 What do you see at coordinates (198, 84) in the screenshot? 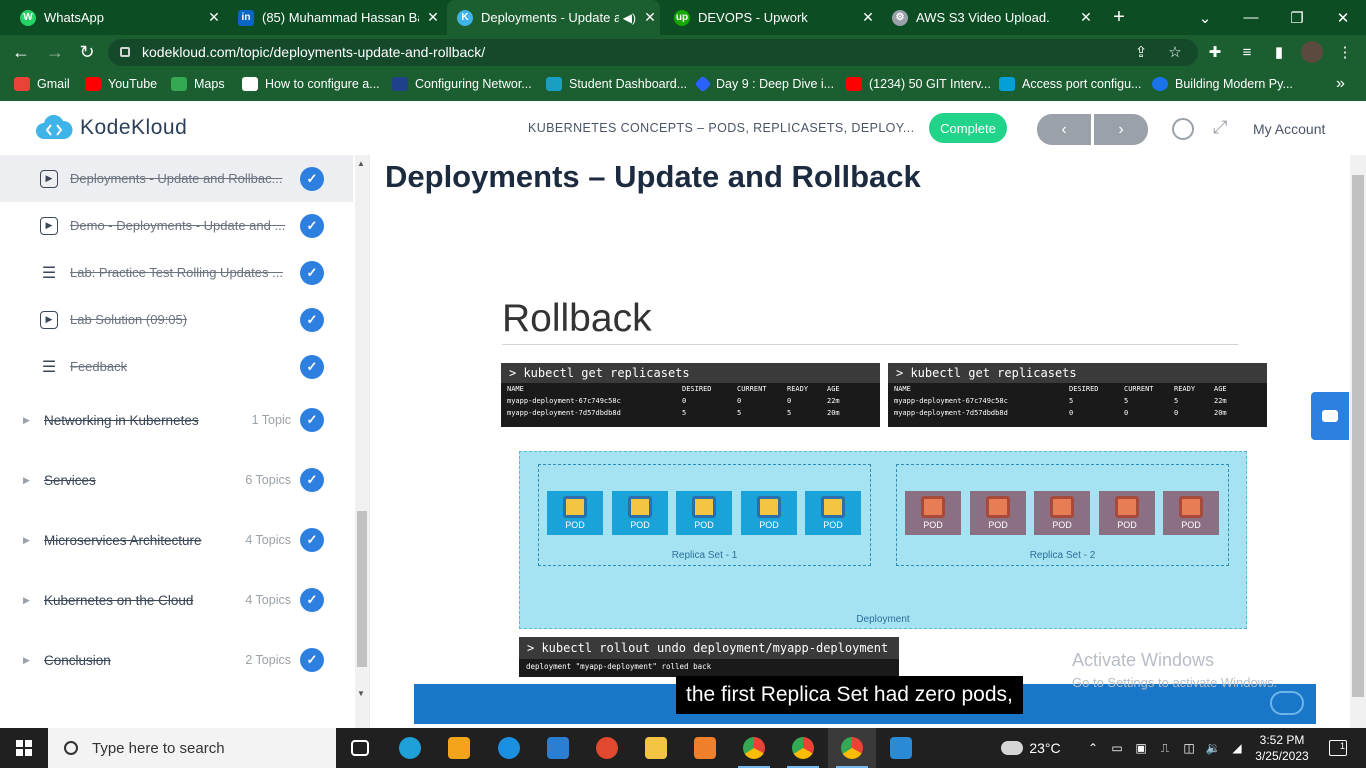
I see `bookmark-maps: Maps` at bounding box center [198, 84].